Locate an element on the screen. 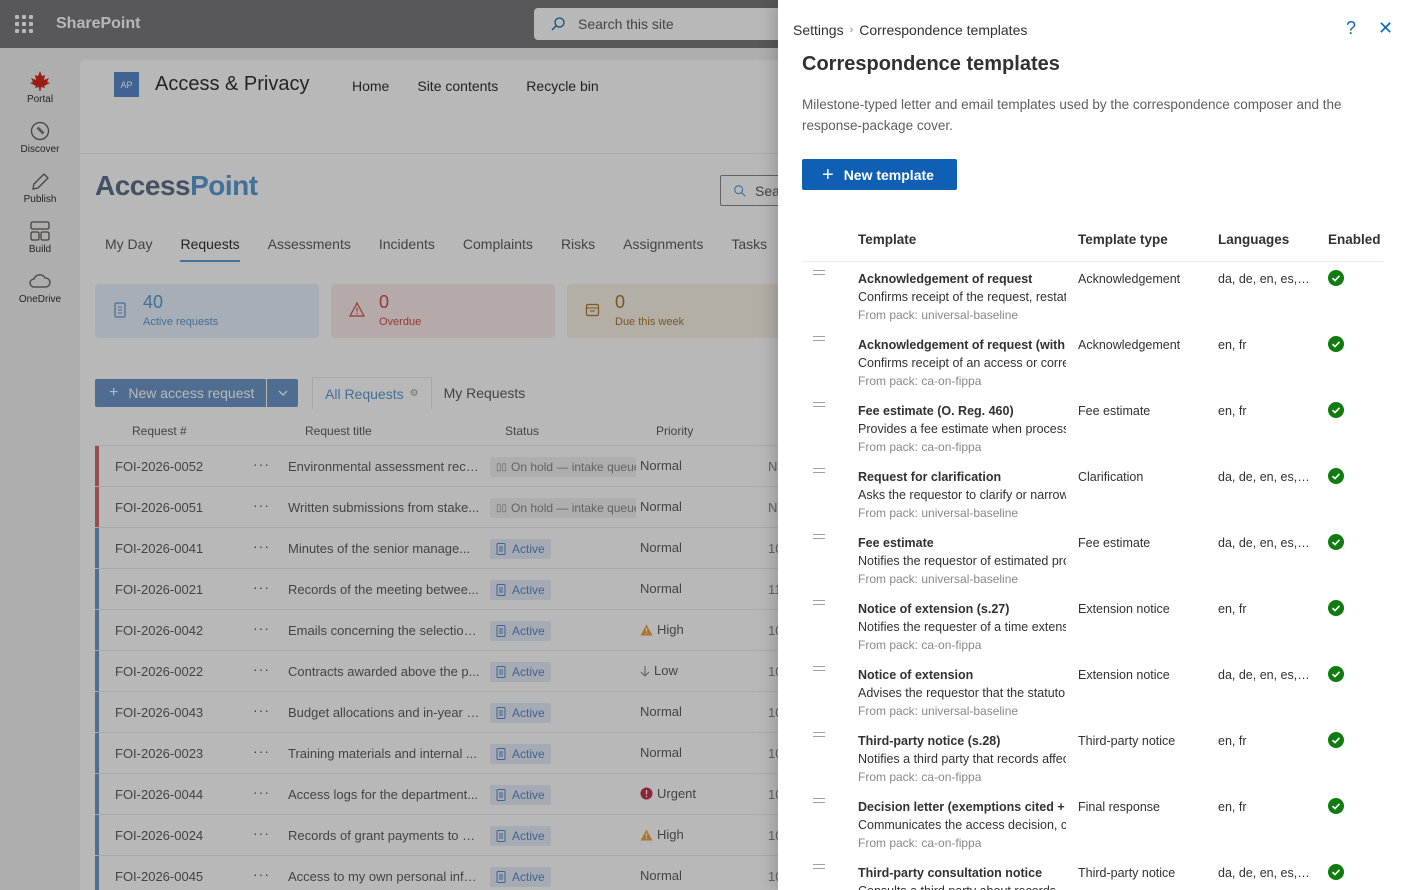 The image size is (1406, 890). template-description: Consults a third party about records is located at coordinates (962, 887).